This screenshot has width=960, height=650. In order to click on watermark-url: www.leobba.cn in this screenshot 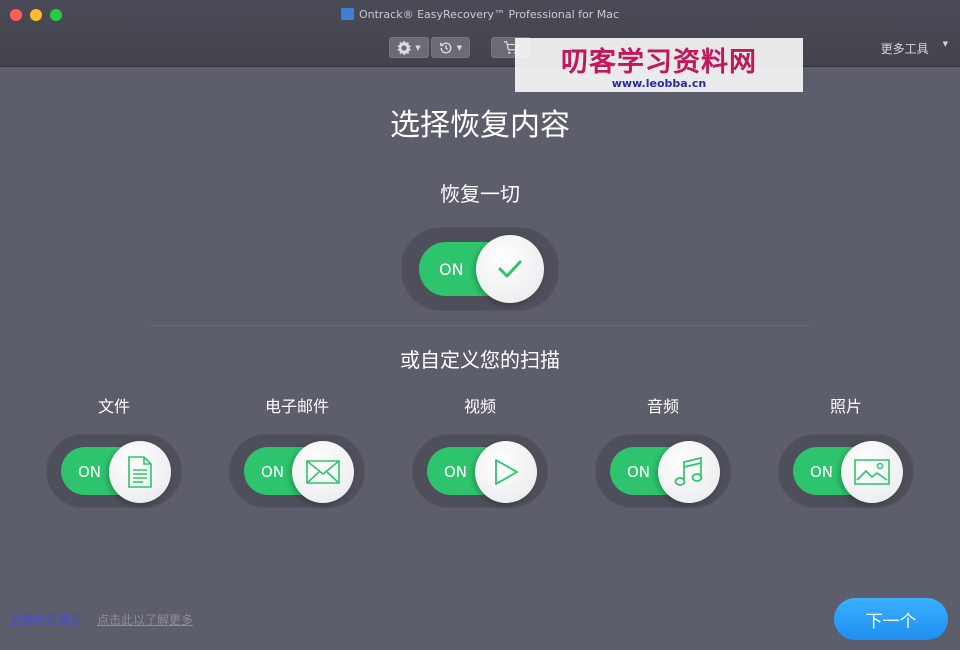, I will do `click(659, 83)`.